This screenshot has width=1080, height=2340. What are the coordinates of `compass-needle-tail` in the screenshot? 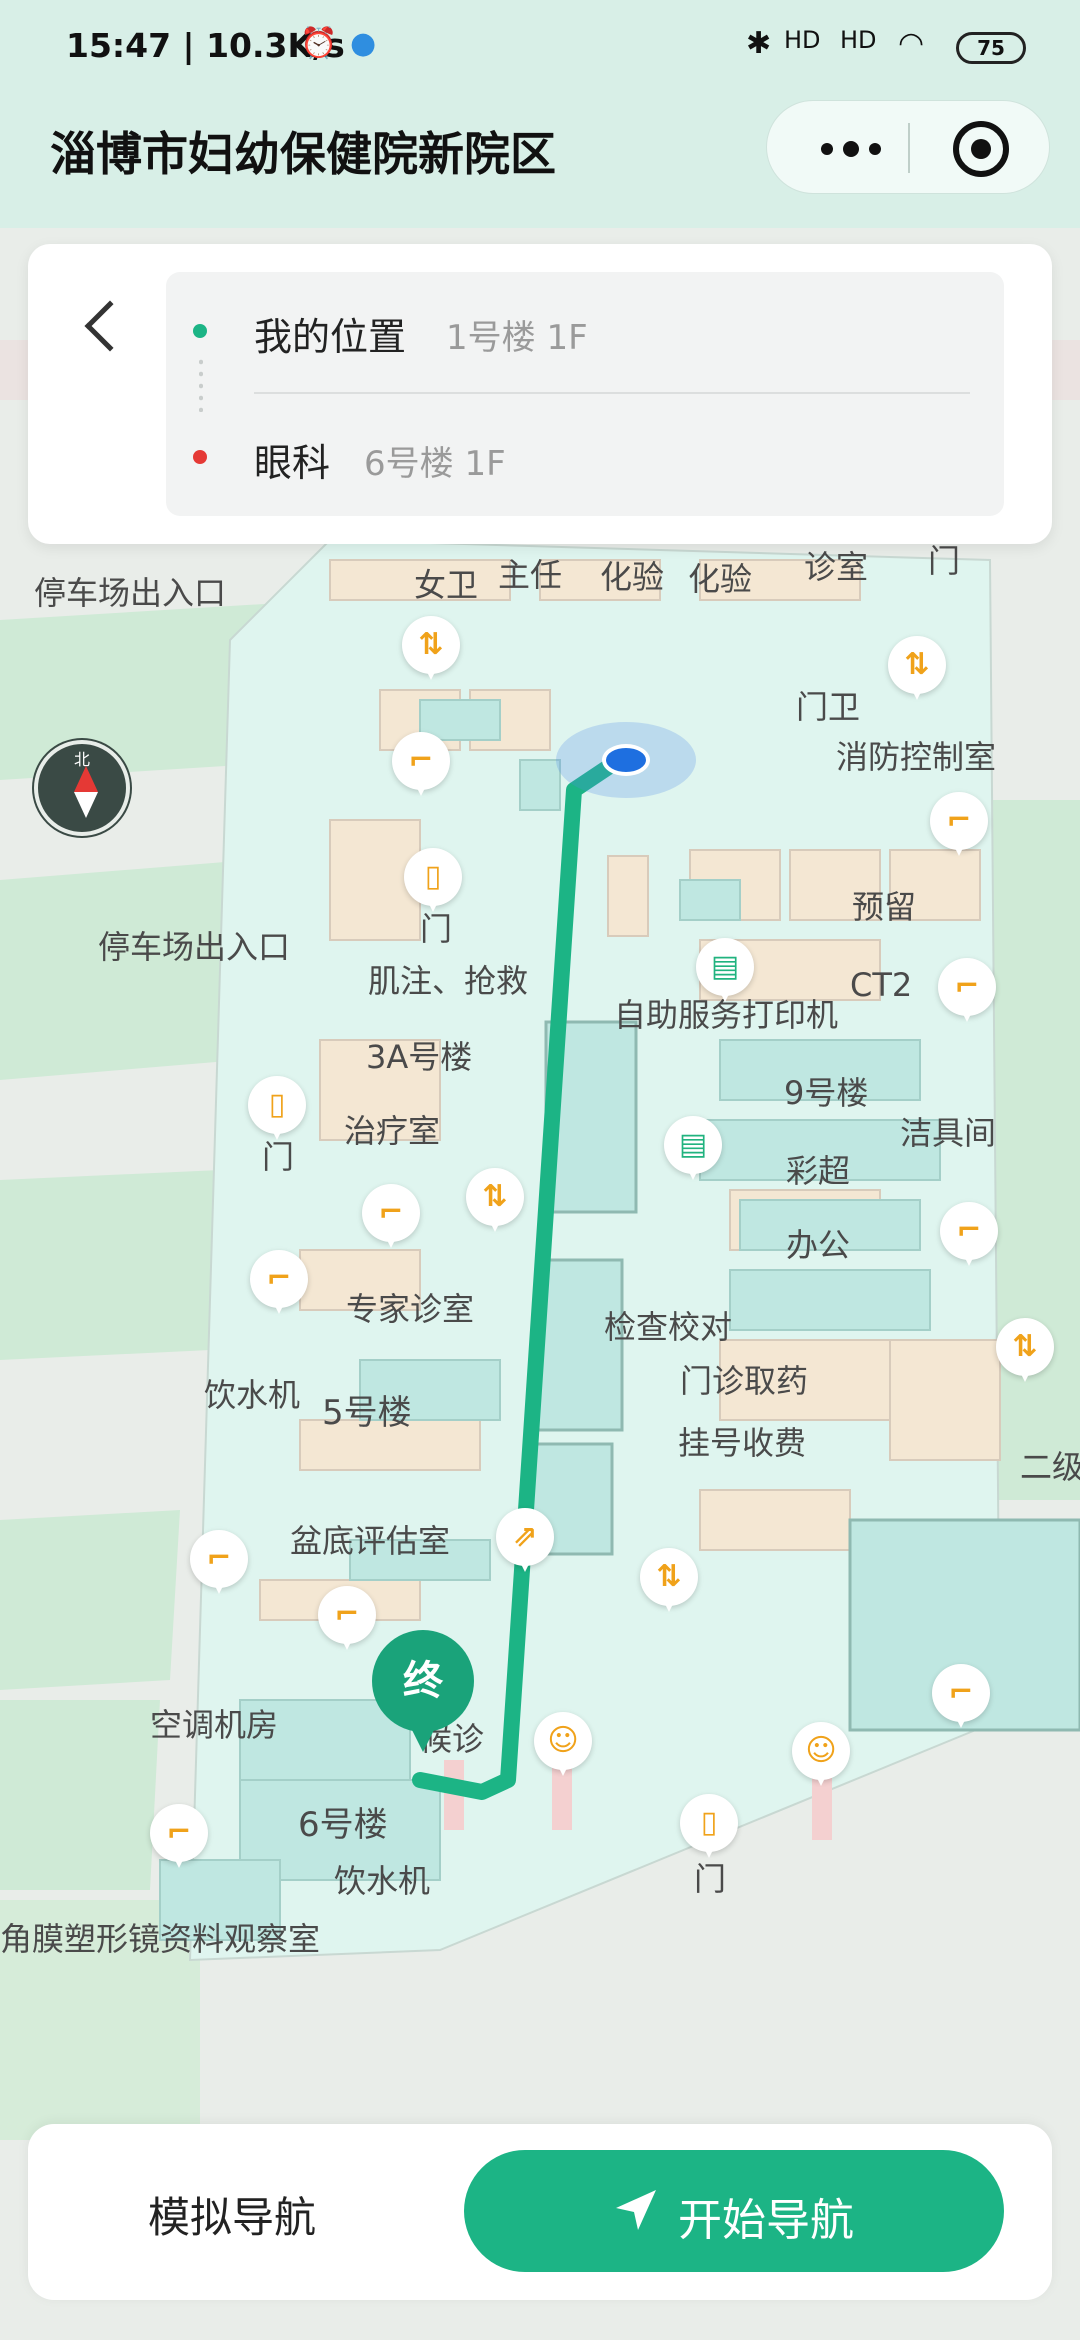 It's located at (86, 805).